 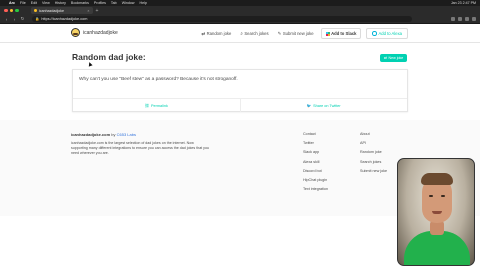 What do you see at coordinates (327, 105) in the screenshot?
I see `share-label: Share on Twitter` at bounding box center [327, 105].